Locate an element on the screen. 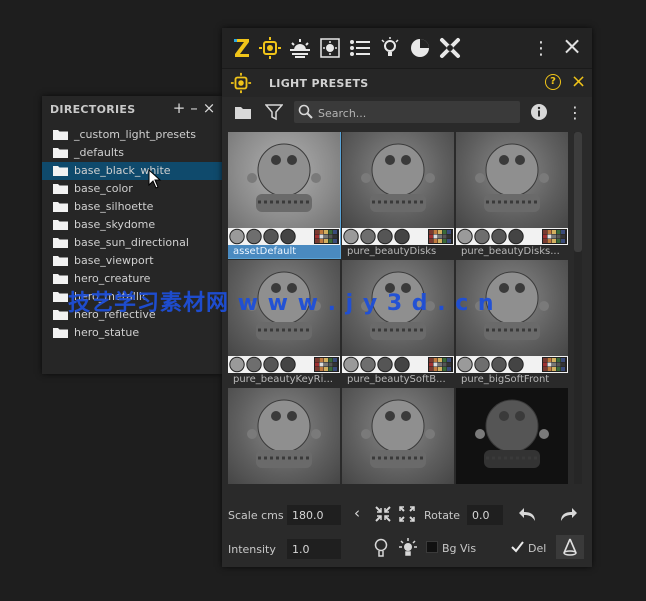  presets-more-button: ⋮ is located at coordinates (575, 112).